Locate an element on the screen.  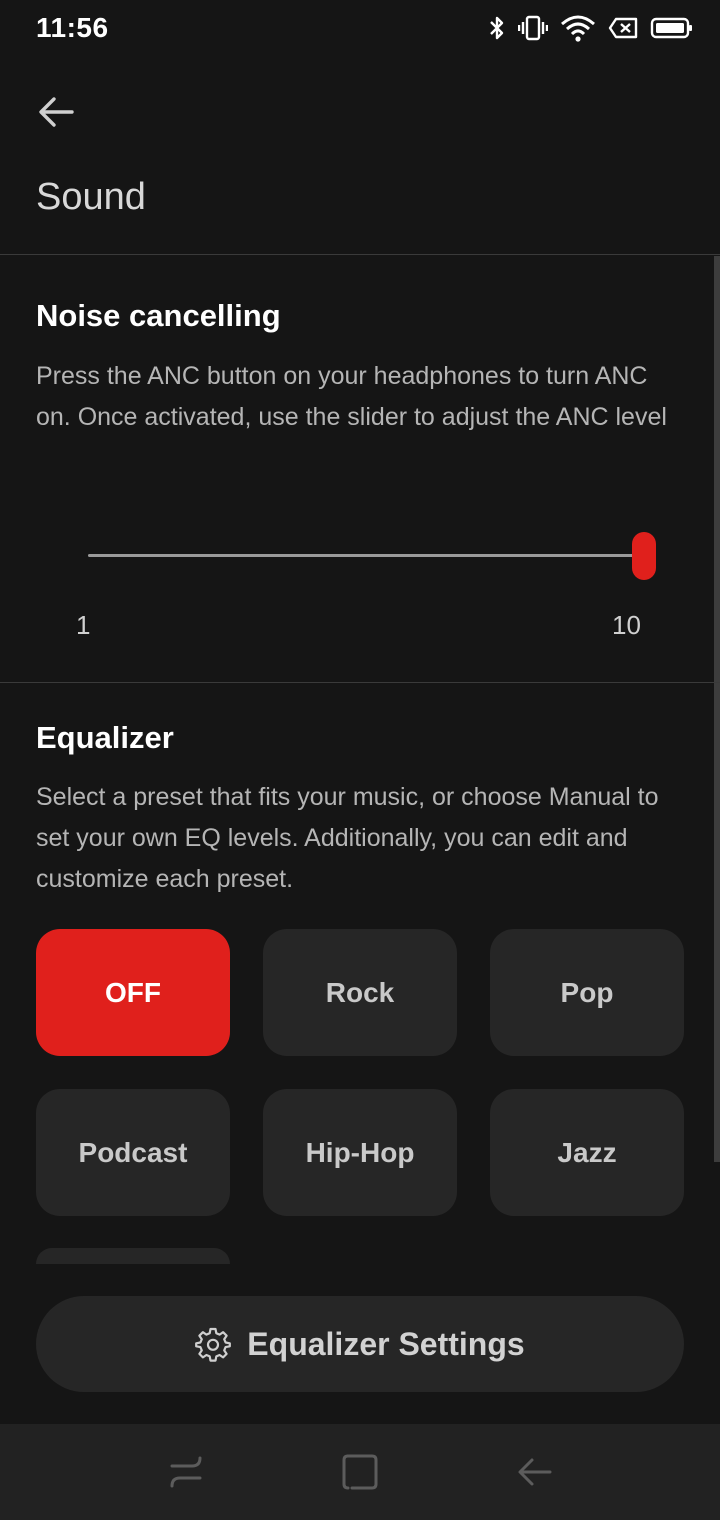
arrow-left-icon is located at coordinates (56, 112).